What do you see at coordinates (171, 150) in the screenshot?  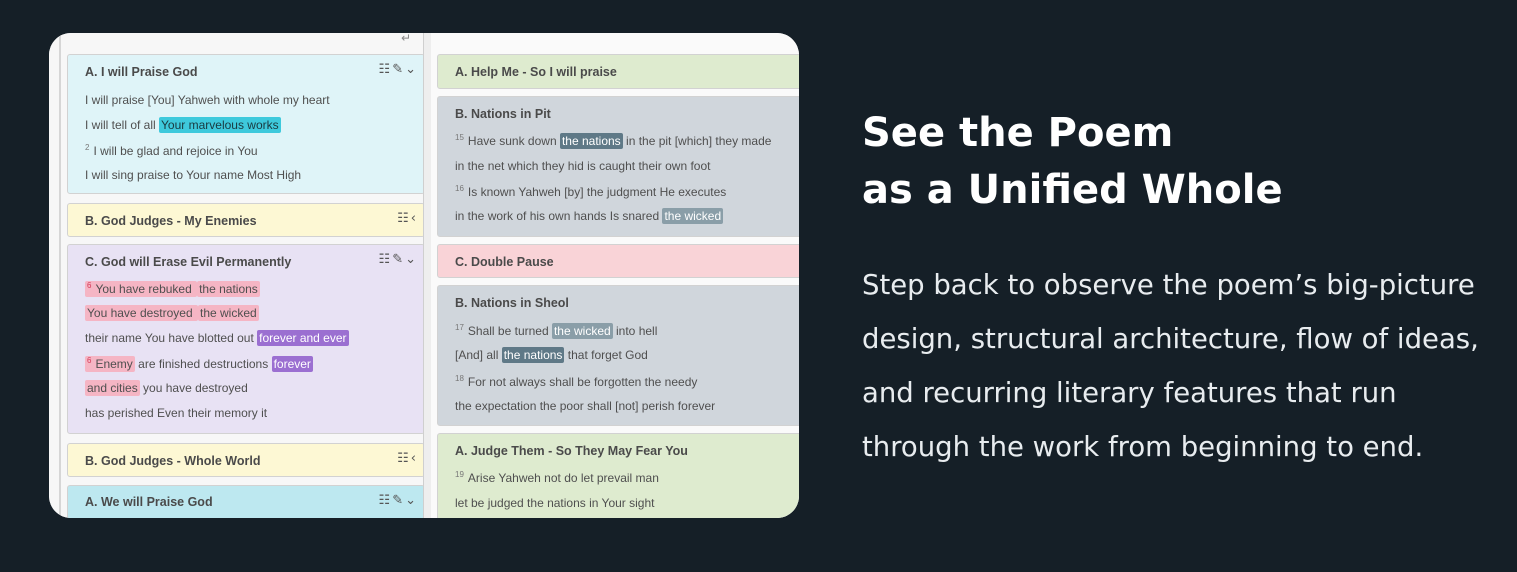 I see `verse-line: 2I will be glad and rejoice in You` at bounding box center [171, 150].